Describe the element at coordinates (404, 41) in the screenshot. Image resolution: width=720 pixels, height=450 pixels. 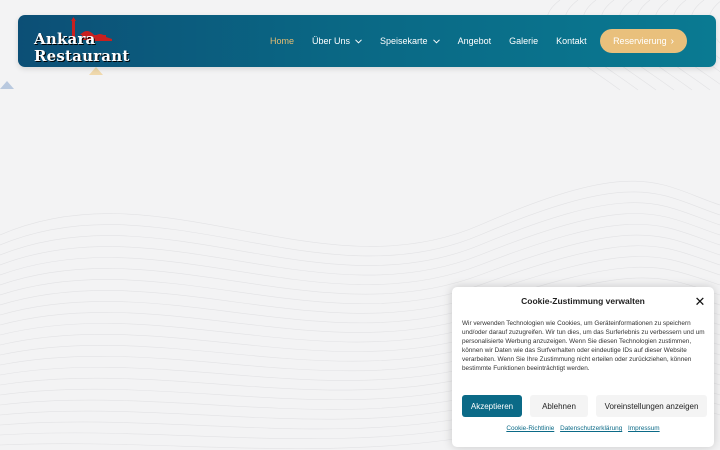
I see `nav-item-label: Speisekarte` at that location.